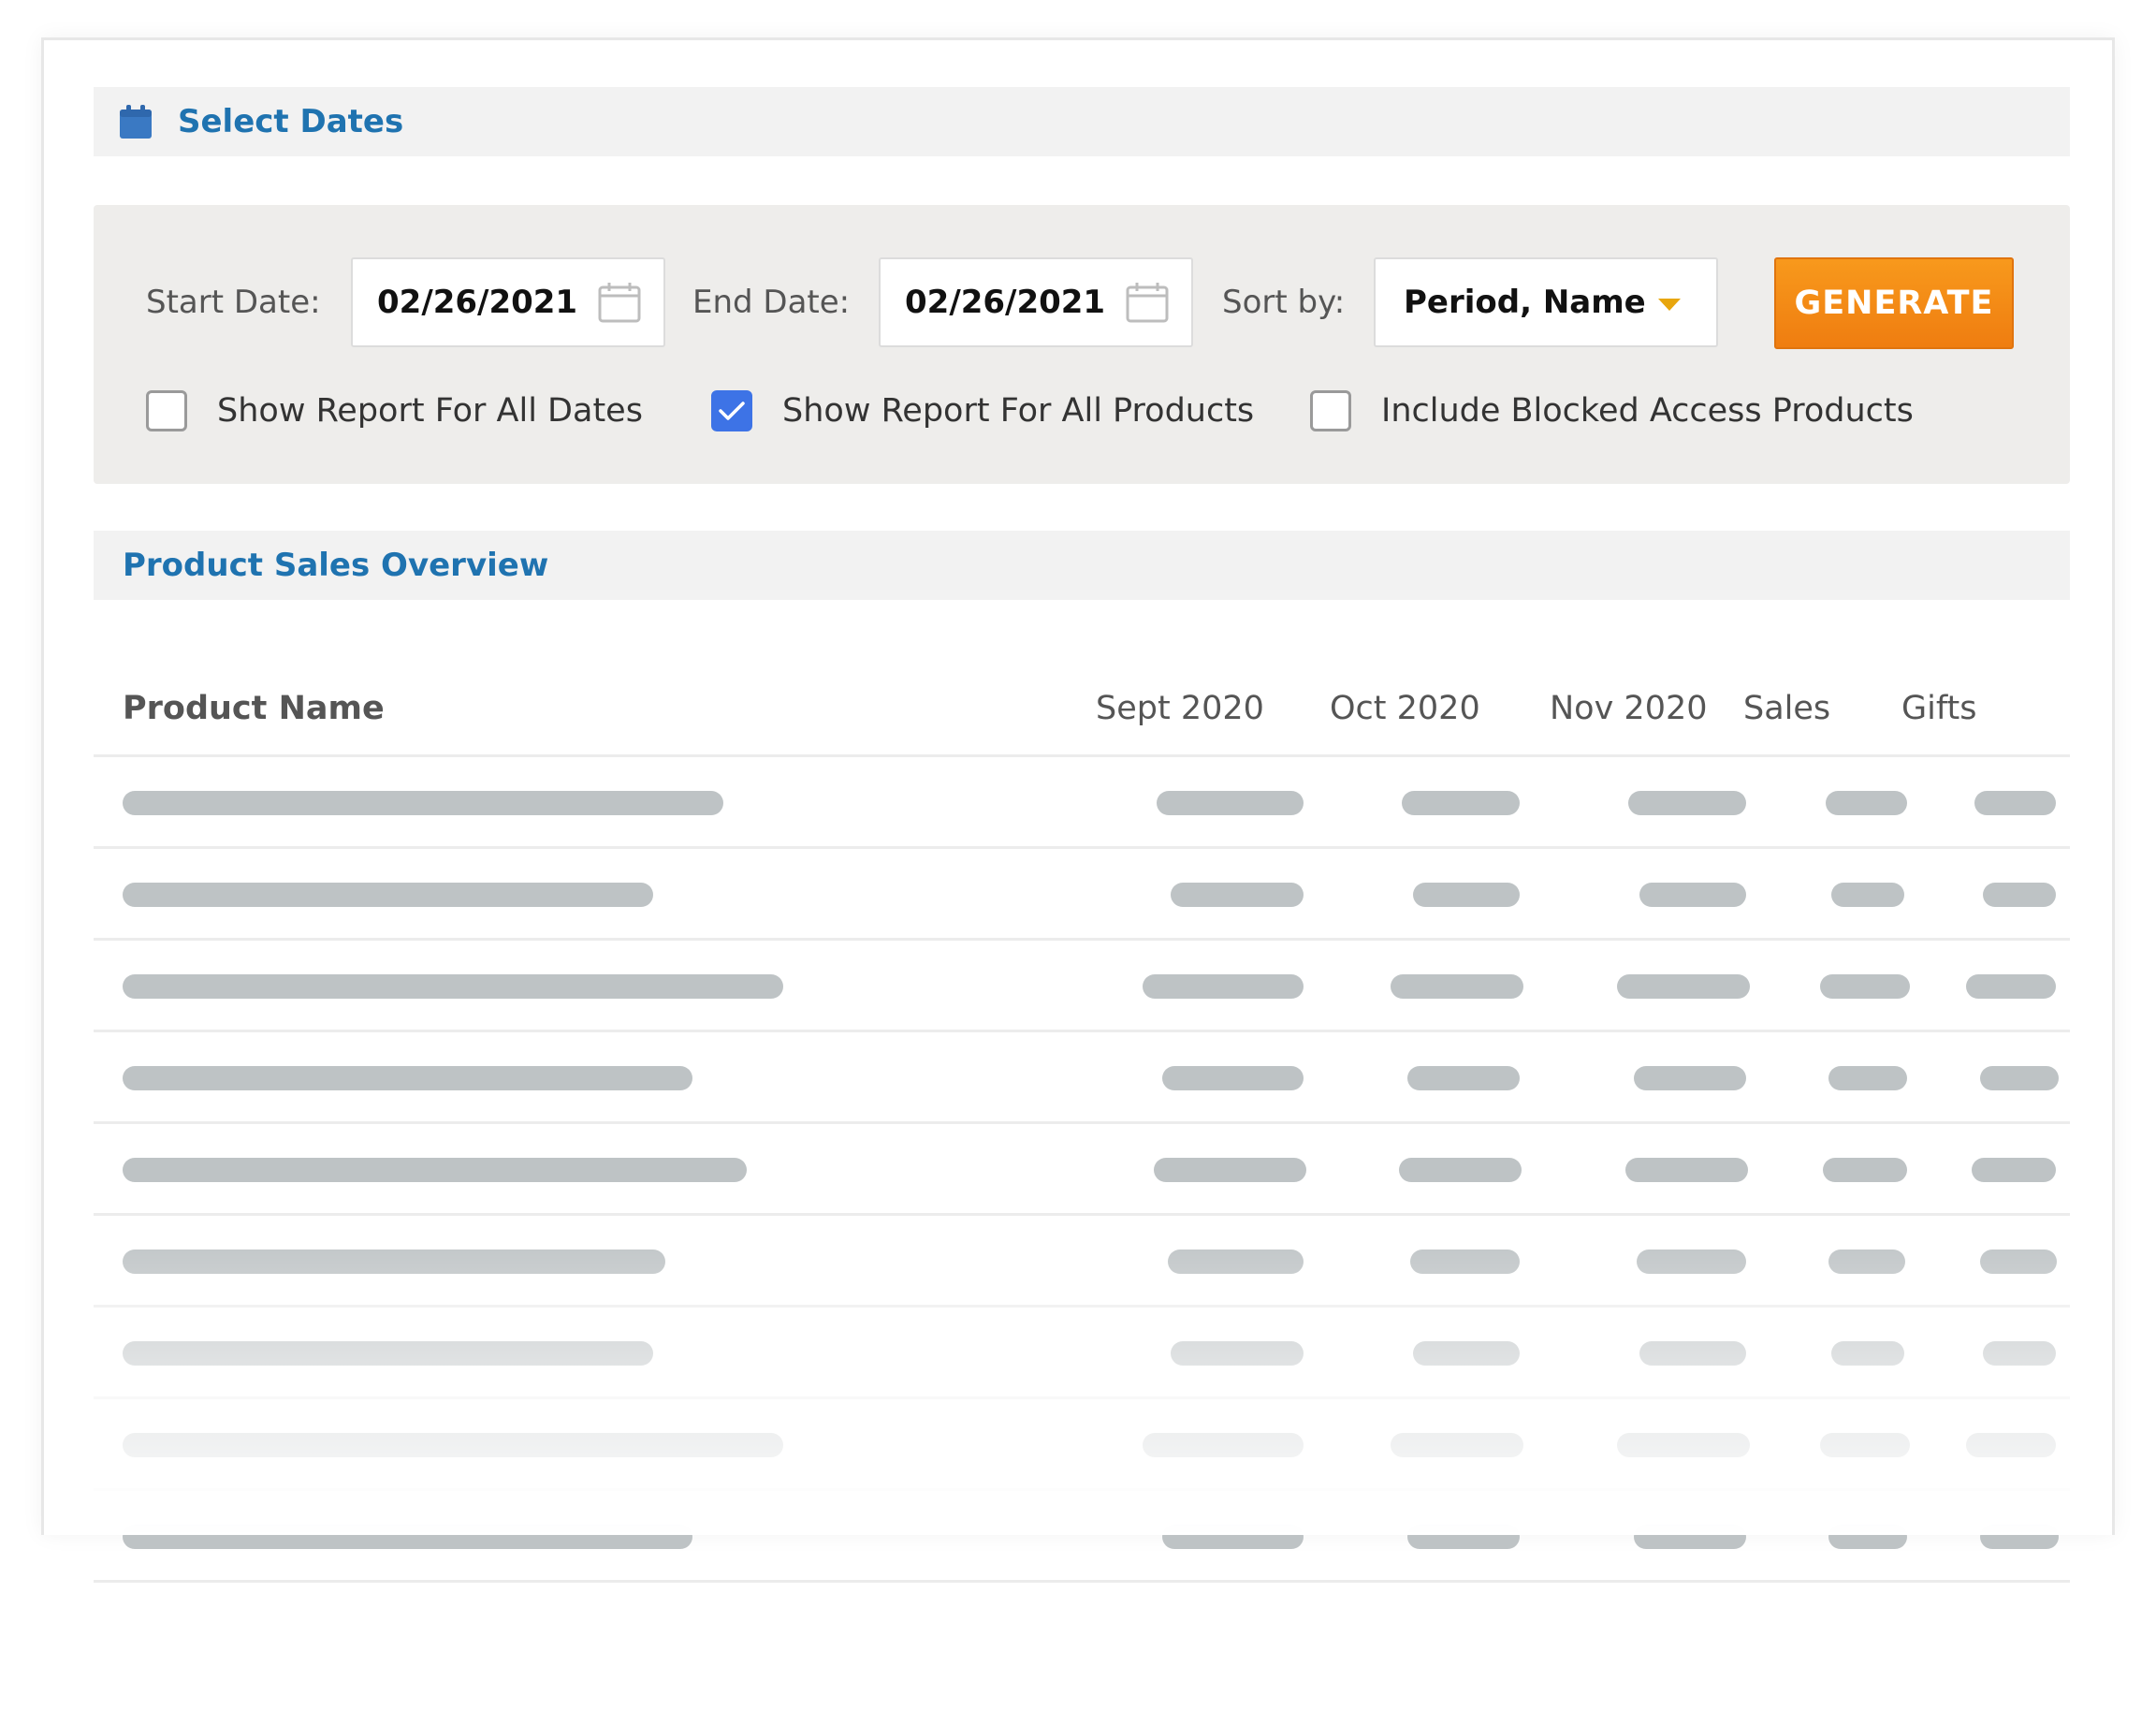 The image size is (2156, 1710). I want to click on start-date-input: 02/26/2021, so click(508, 302).